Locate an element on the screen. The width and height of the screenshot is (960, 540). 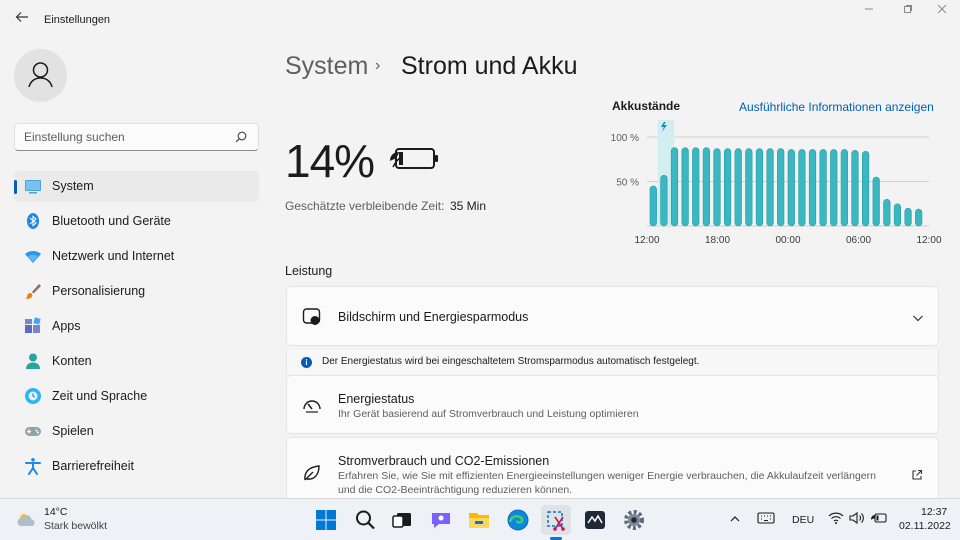
app-icon is located at coordinates (595, 520).